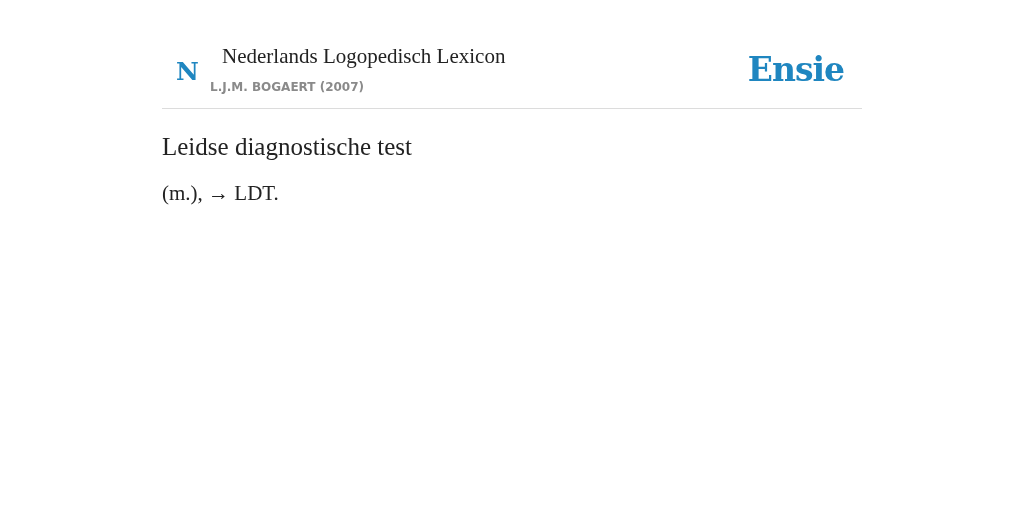 The image size is (1024, 512). What do you see at coordinates (287, 87) in the screenshot?
I see `author-line: L.J.M. BOGAERT (2007)` at bounding box center [287, 87].